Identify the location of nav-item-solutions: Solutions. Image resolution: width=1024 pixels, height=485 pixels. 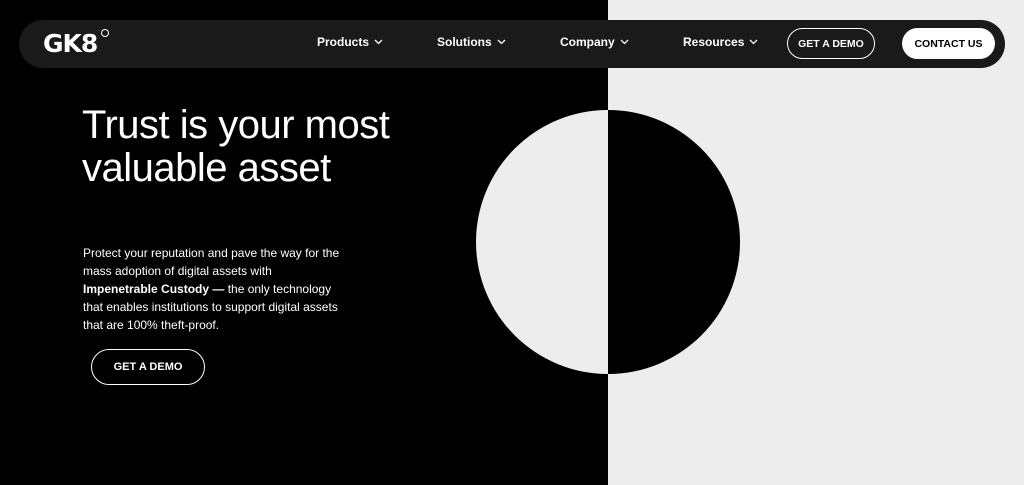
(471, 42).